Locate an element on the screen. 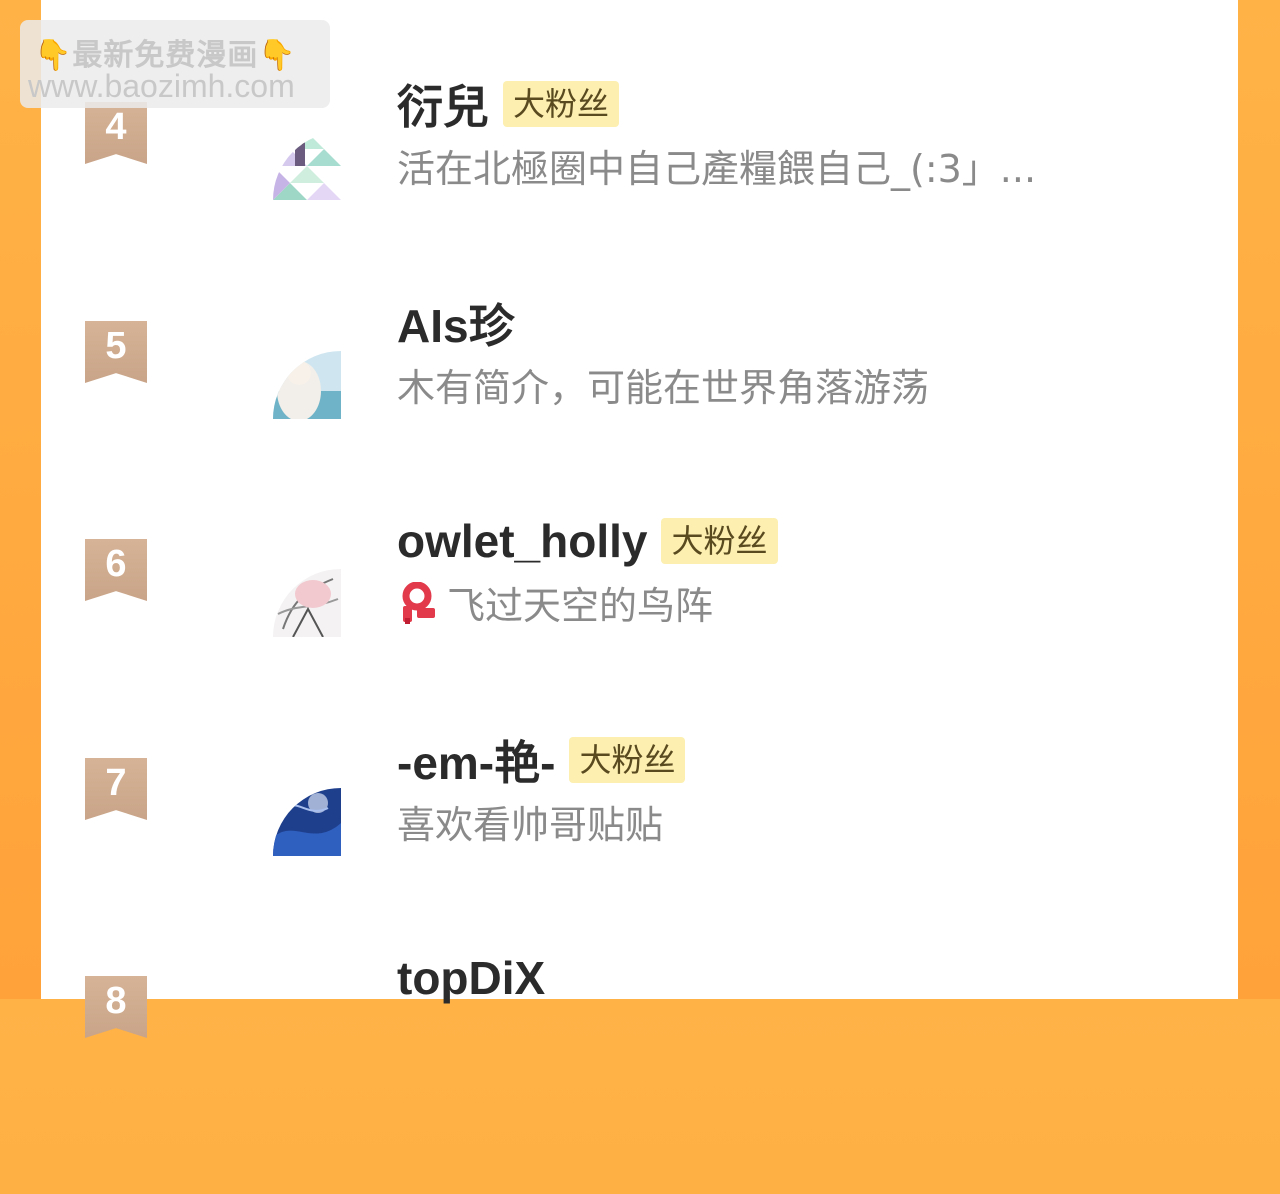  fan-bio: 喜欢看帅哥贴贴 is located at coordinates (530, 825).